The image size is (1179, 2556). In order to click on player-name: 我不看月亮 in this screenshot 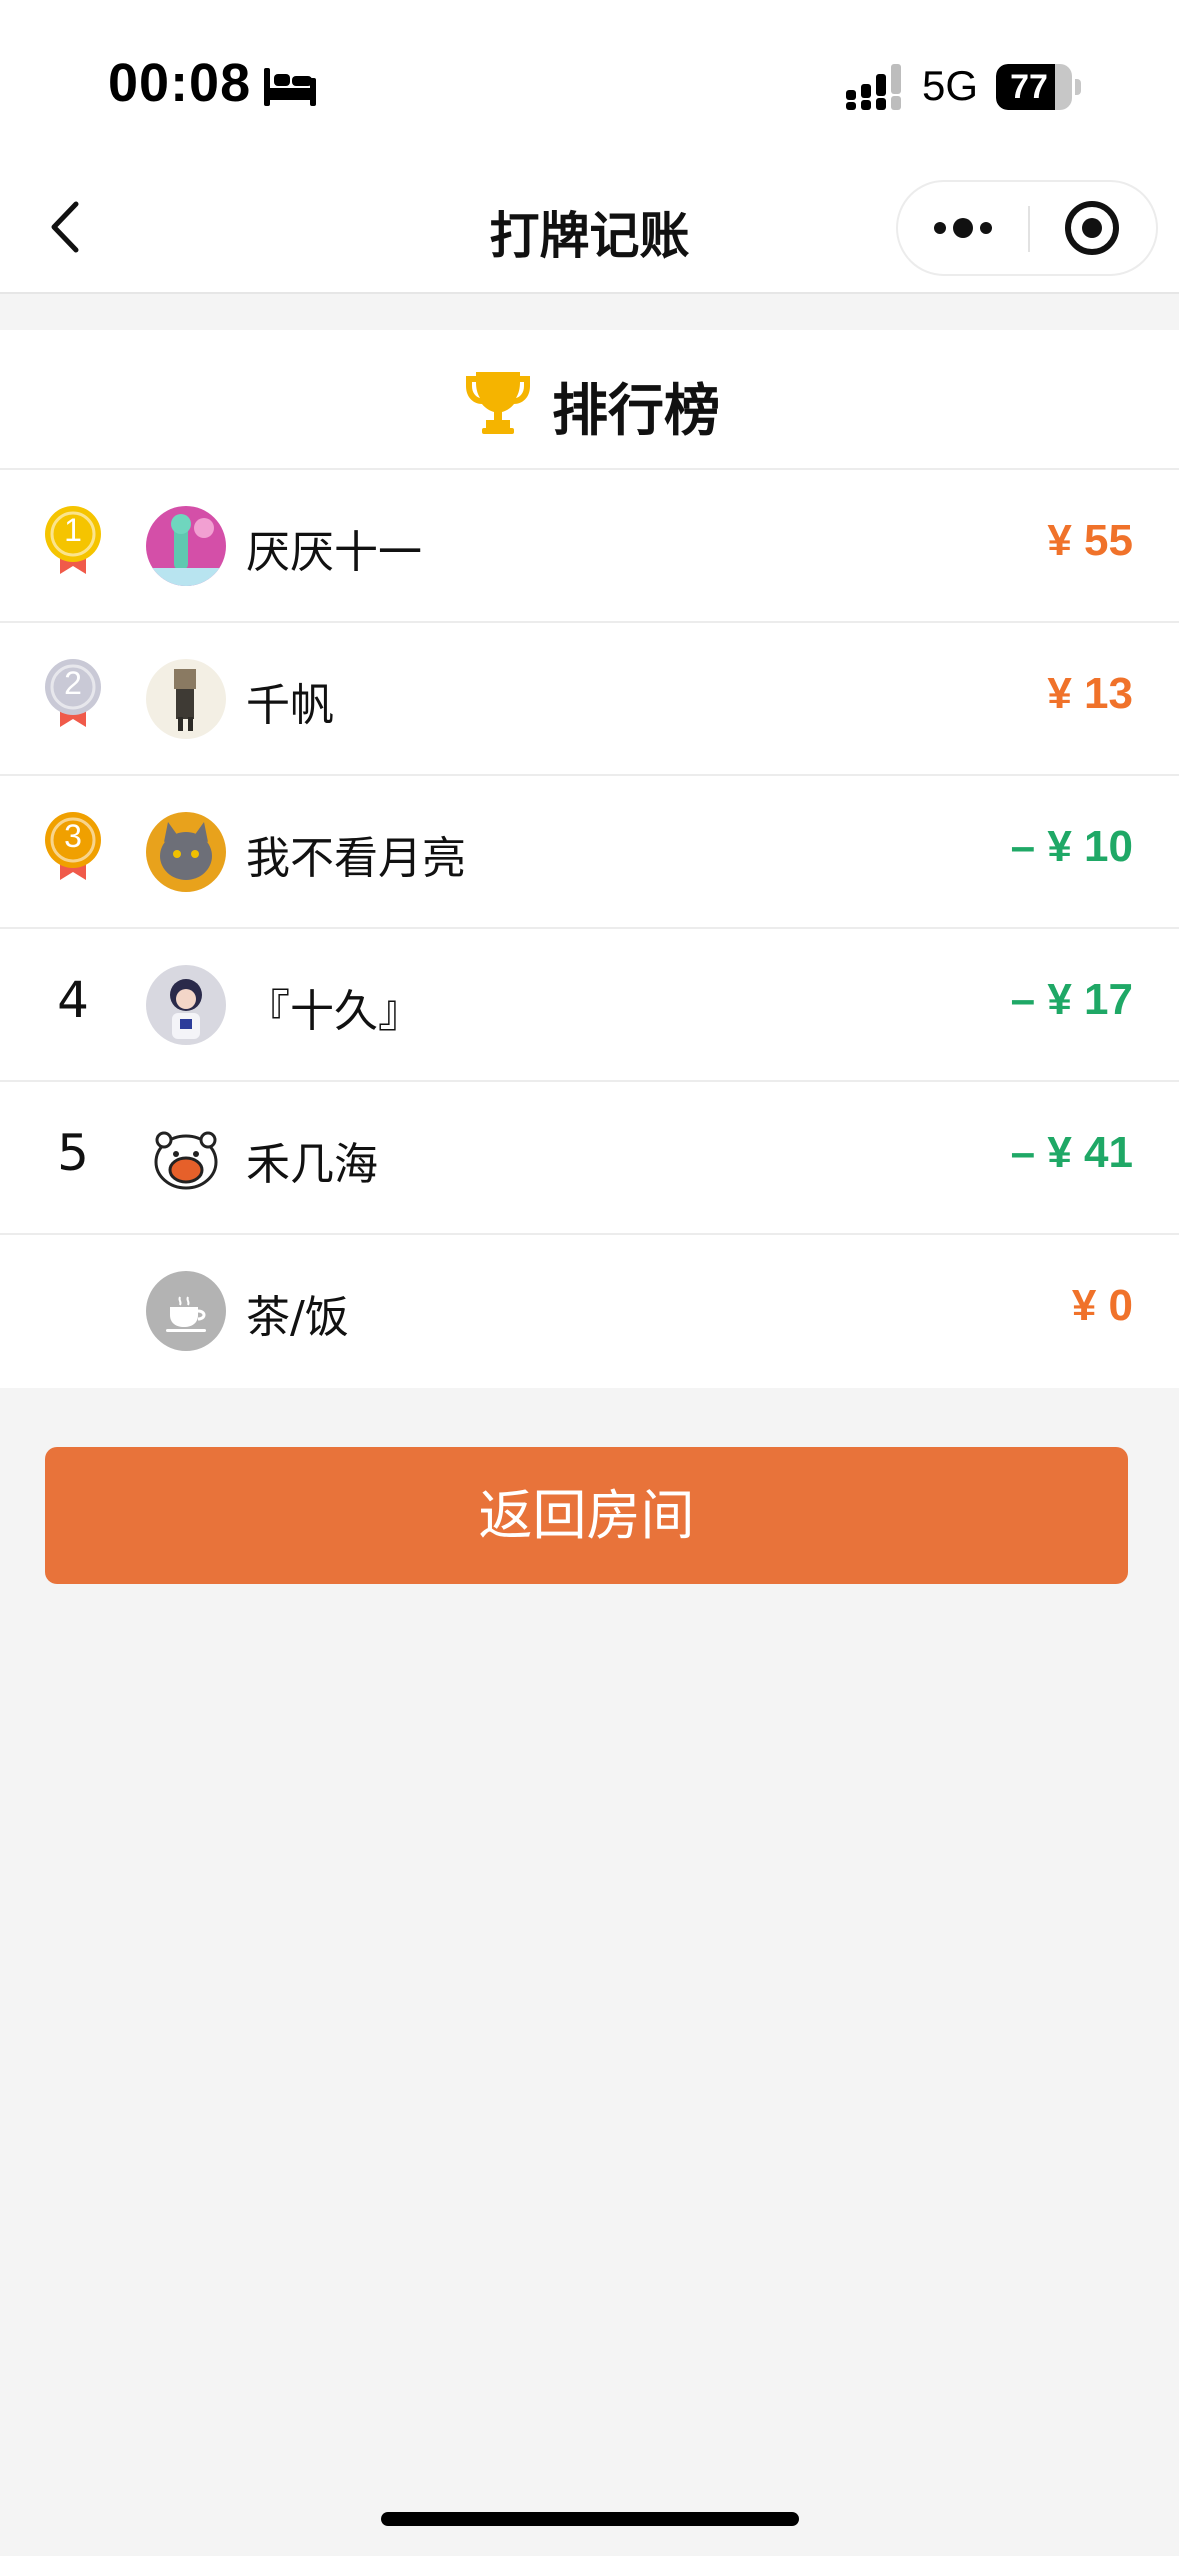, I will do `click(356, 858)`.